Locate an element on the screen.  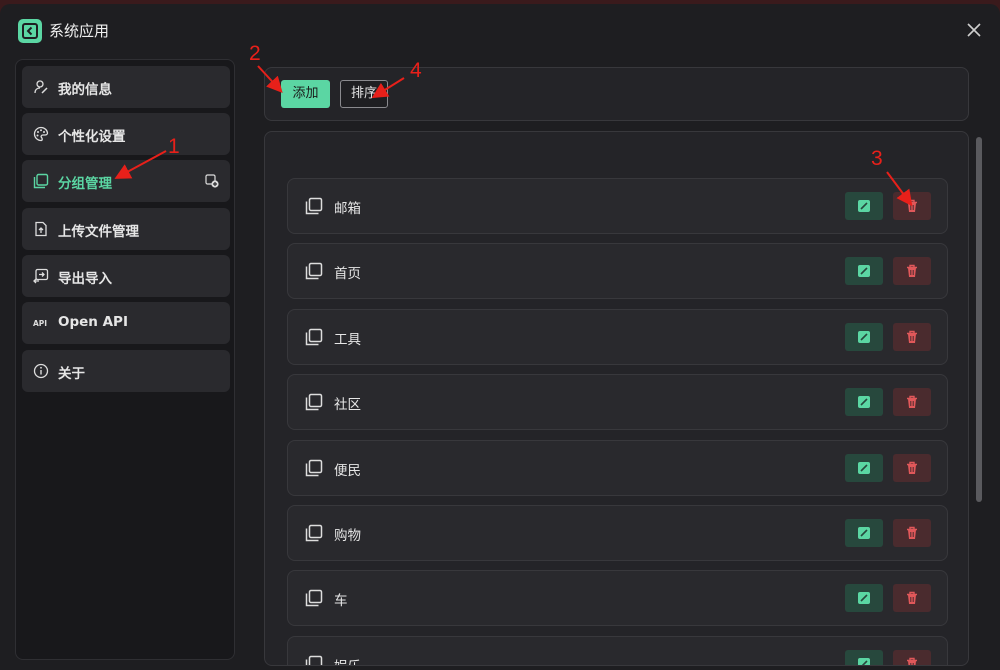
close-icon is located at coordinates (974, 30).